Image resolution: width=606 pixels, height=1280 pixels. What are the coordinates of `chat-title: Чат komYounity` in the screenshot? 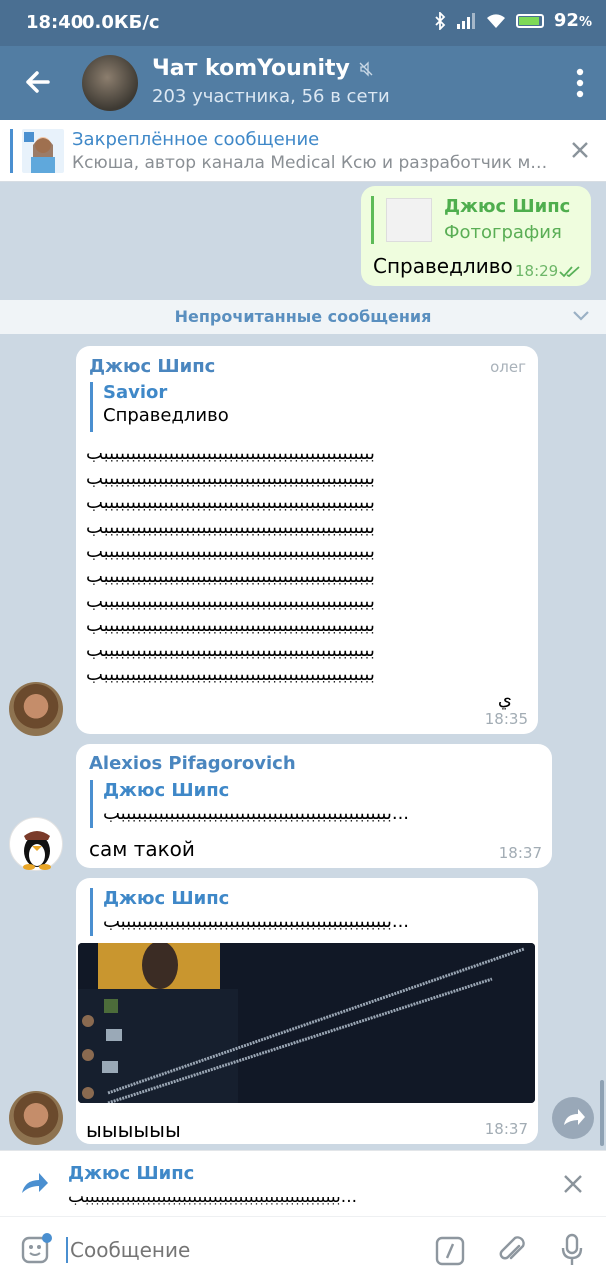 It's located at (263, 68).